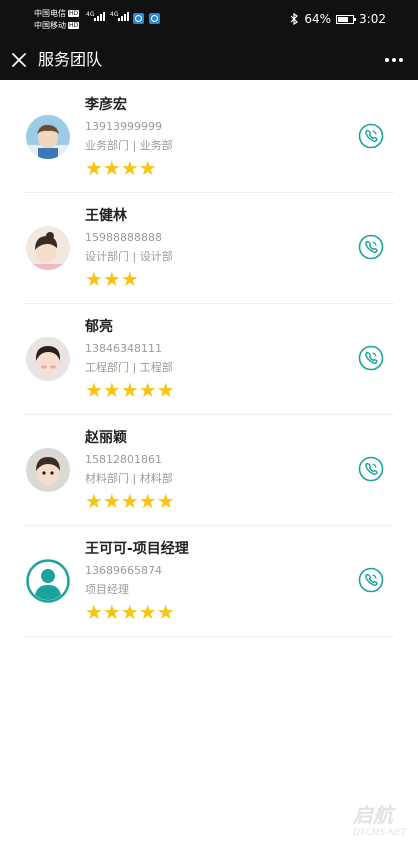 Image resolution: width=418 pixels, height=848 pixels. I want to click on status-right: 64% 3:02, so click(338, 19).